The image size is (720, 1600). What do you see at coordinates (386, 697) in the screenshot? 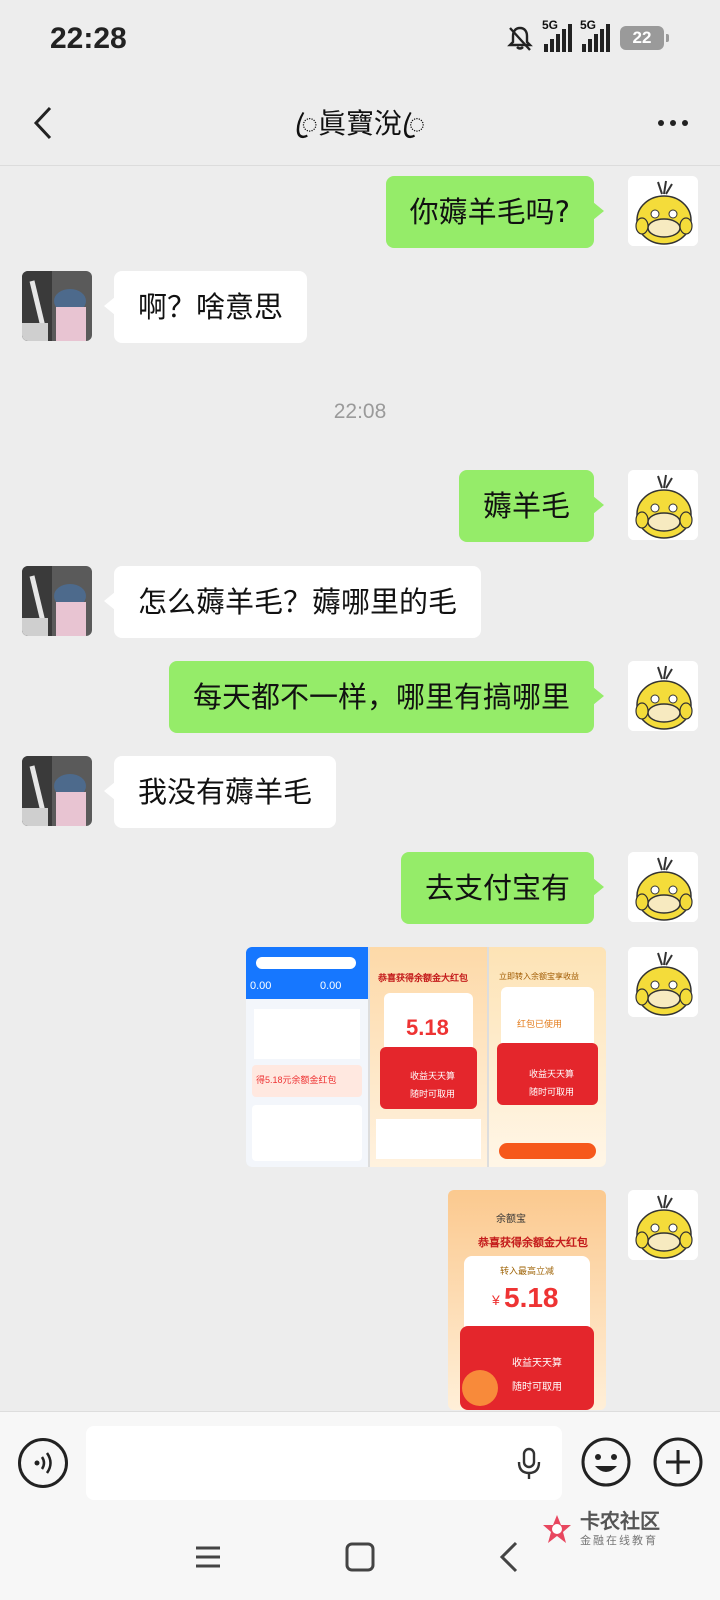
I see `message-bubble-out: 每天都不一样，哪里有搞哪里` at bounding box center [386, 697].